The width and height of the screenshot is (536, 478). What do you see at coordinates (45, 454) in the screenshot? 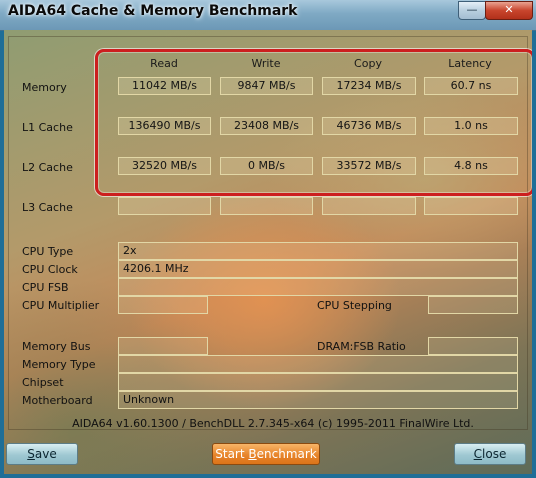
I see `save-label: ave` at bounding box center [45, 454].